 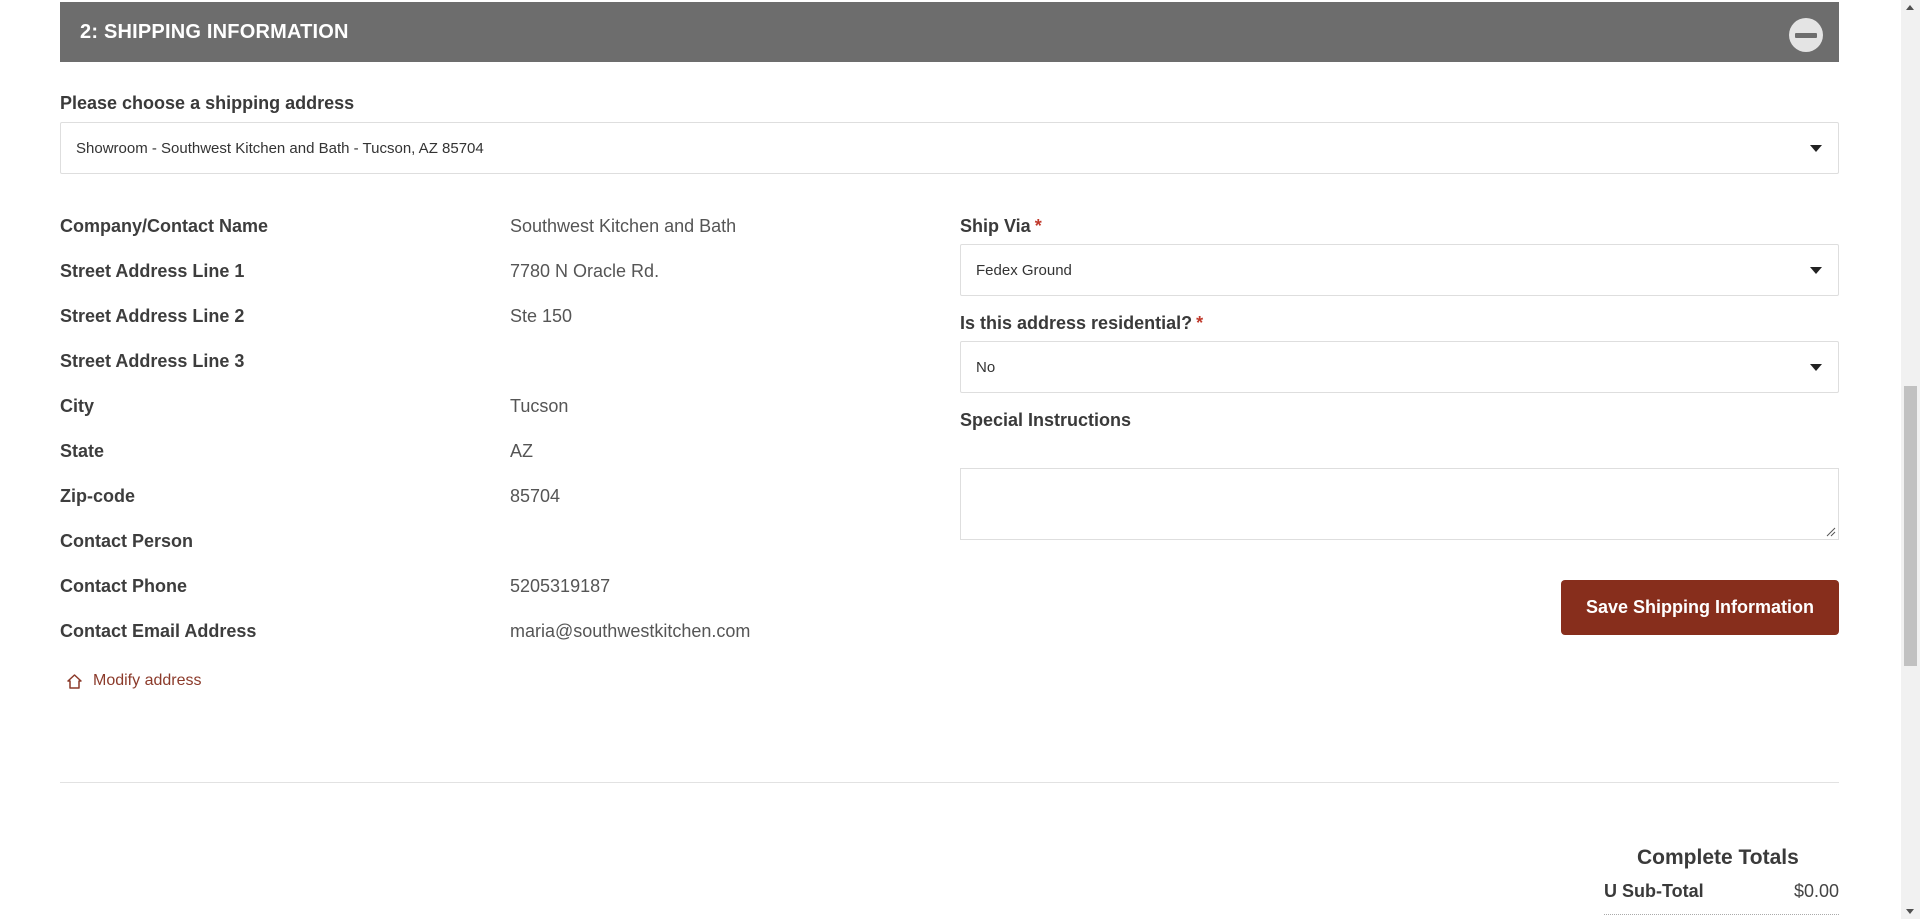 What do you see at coordinates (500, 456) in the screenshot?
I see `detail-row-state: State AZ` at bounding box center [500, 456].